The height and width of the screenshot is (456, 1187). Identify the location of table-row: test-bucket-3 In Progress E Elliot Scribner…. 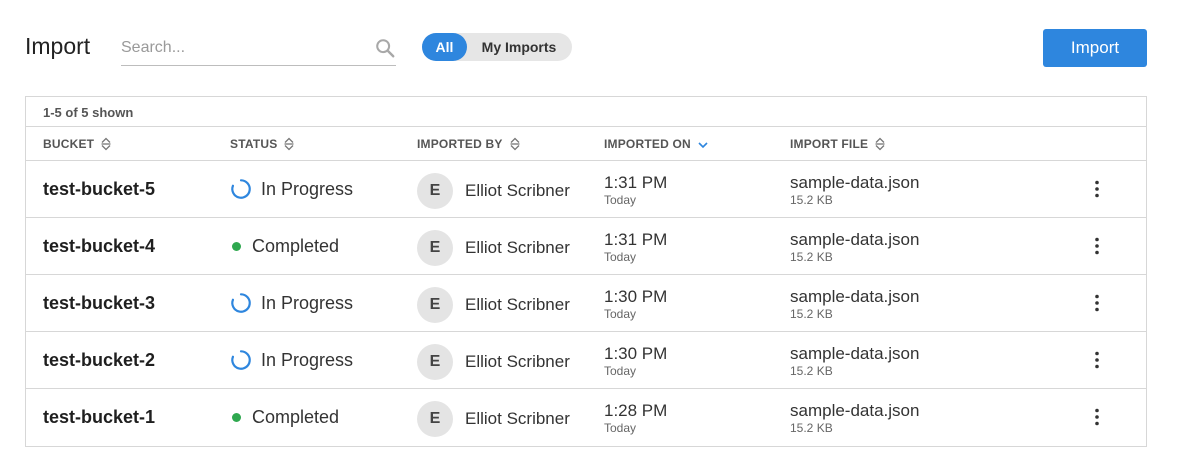
(586, 303).